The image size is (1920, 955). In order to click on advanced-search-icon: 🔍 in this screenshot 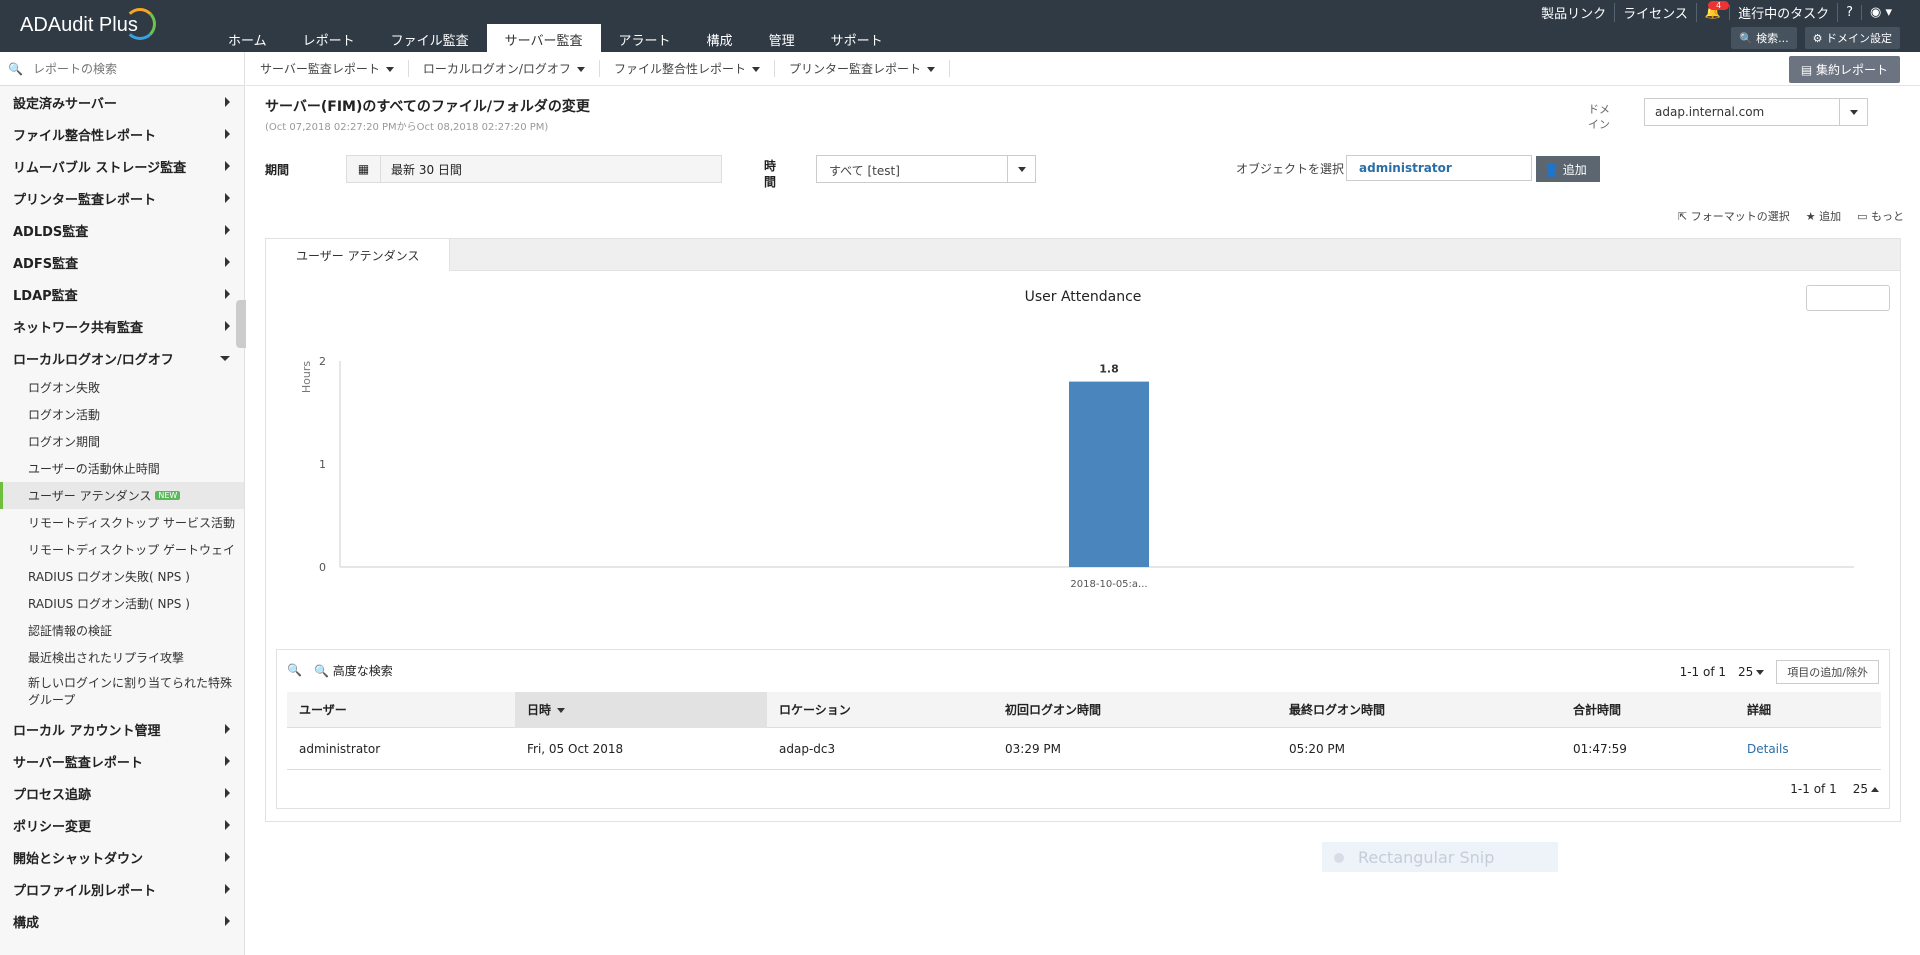, I will do `click(323, 670)`.